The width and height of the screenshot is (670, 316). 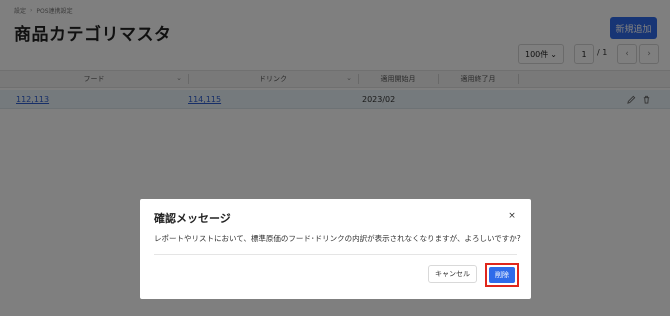 I want to click on delete-confirm-button: 削除, so click(x=502, y=275).